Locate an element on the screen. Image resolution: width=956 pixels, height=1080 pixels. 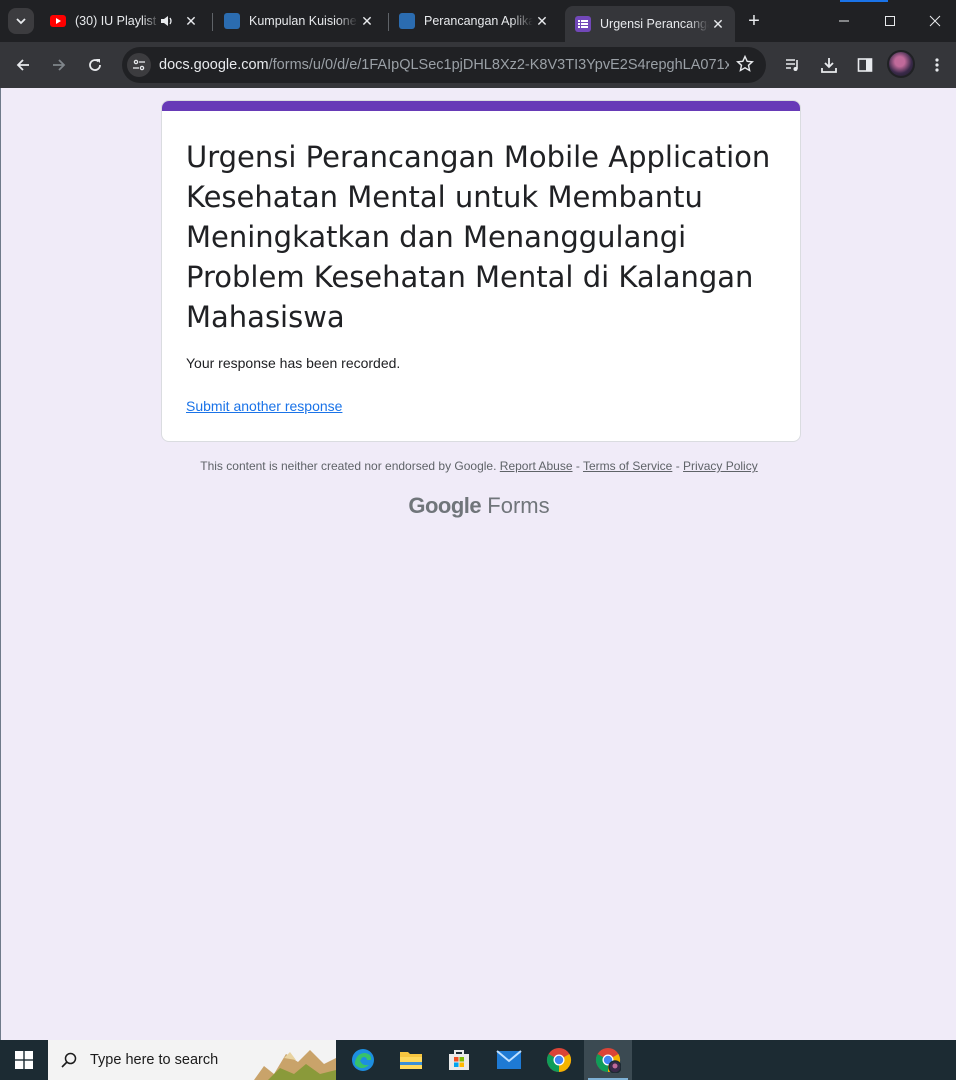
google-forms-logo: Google Forms is located at coordinates (478, 506).